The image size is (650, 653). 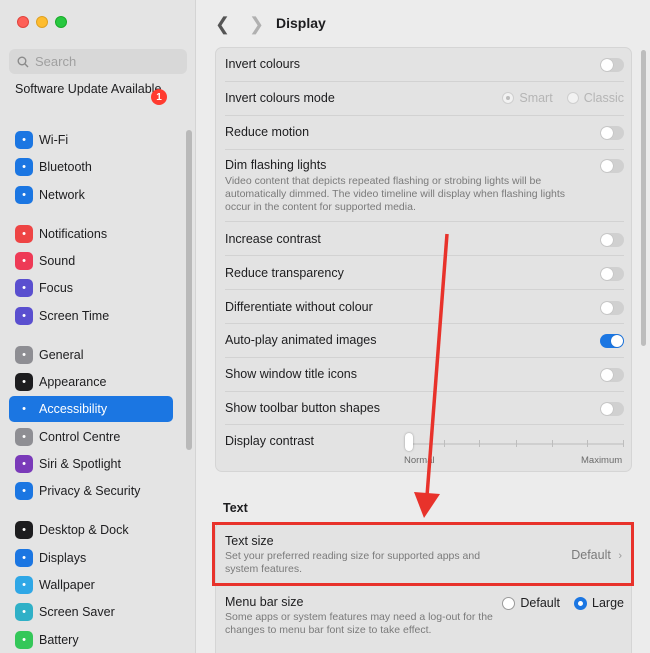 I want to click on display-contrast-knob, so click(x=409, y=442).